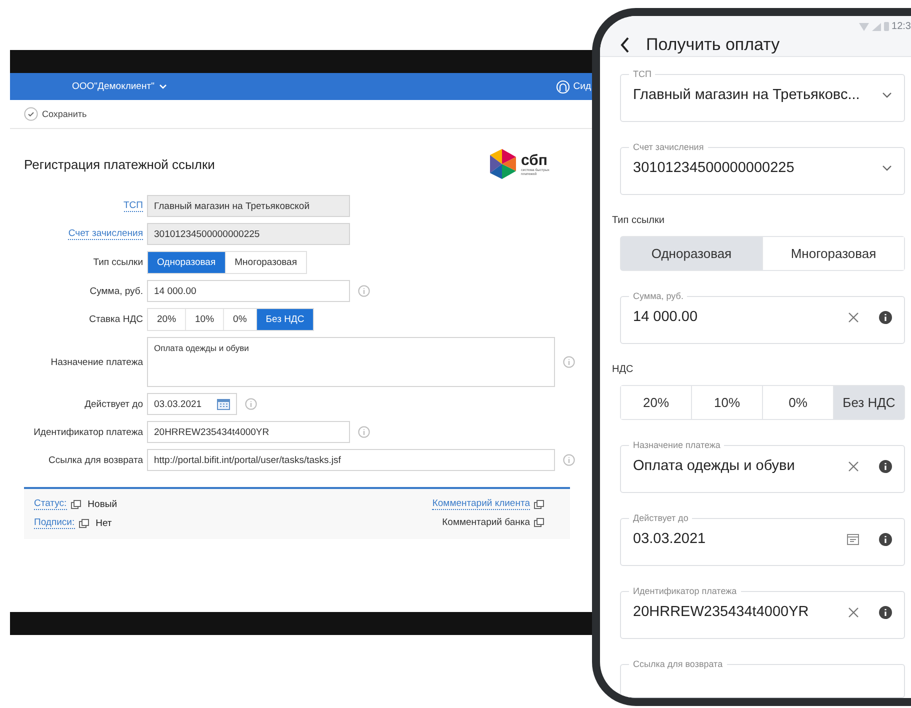 Image resolution: width=911 pixels, height=708 pixels. Describe the element at coordinates (248, 291) in the screenshot. I see `input-field: 14 000.00` at that location.